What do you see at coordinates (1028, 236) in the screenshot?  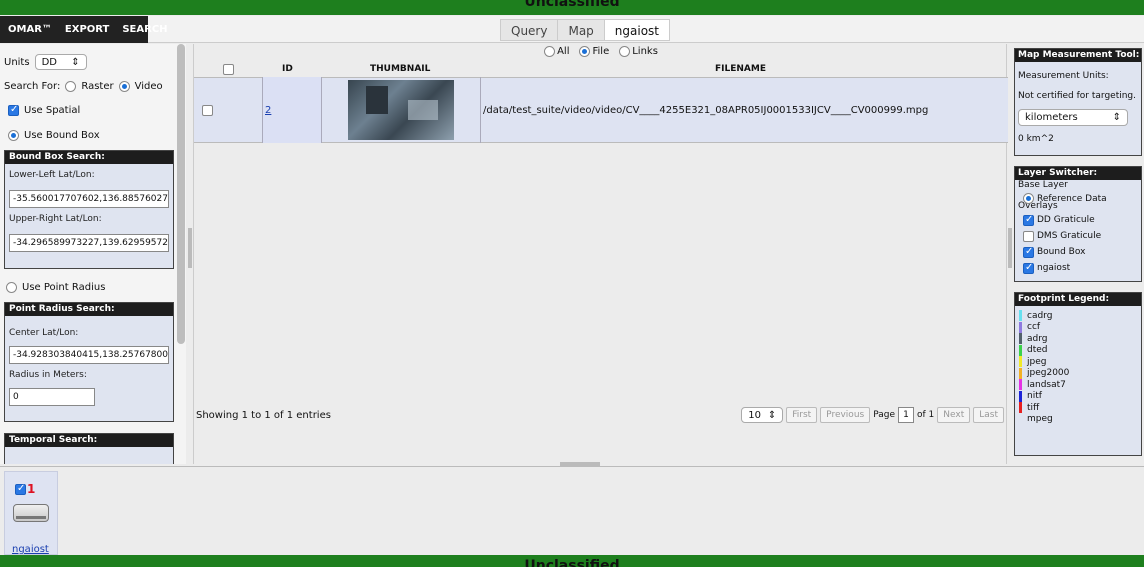 I see `dms-graticule-checkbox` at bounding box center [1028, 236].